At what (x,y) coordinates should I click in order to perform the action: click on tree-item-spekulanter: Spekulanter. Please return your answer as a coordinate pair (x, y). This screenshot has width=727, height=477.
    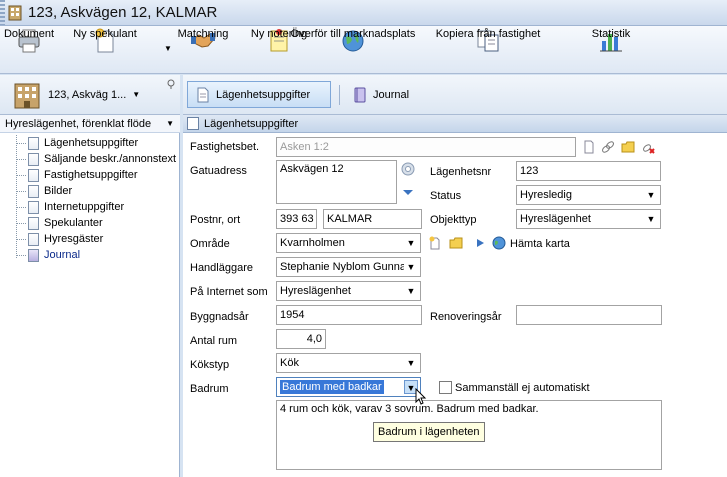
    Looking at the image, I should click on (90, 223).